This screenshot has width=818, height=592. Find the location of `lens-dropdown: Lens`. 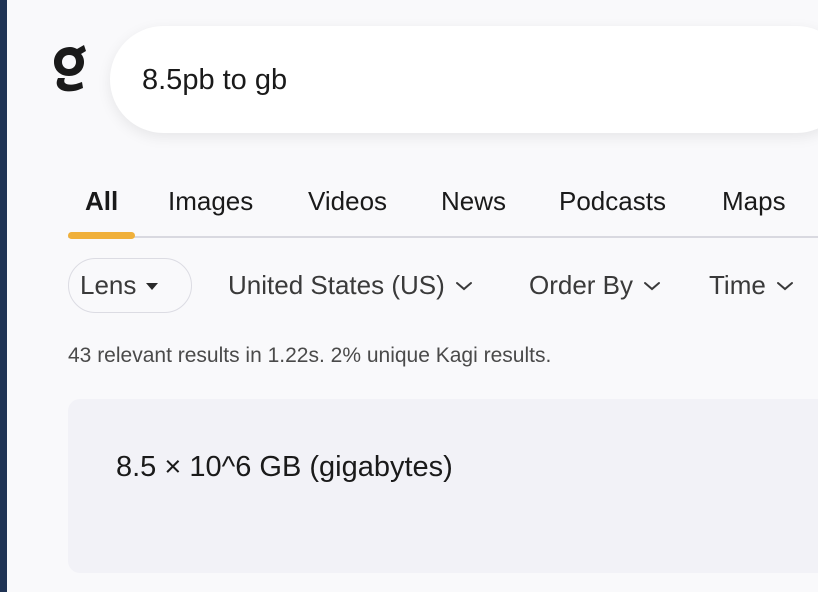

lens-dropdown: Lens is located at coordinates (130, 285).